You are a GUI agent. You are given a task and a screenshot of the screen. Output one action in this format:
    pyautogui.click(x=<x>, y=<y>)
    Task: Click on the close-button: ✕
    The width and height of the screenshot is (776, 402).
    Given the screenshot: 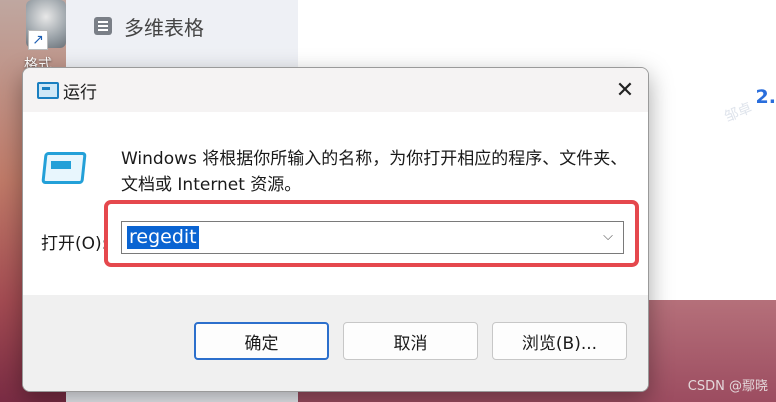 What is the action you would take?
    pyautogui.click(x=625, y=90)
    